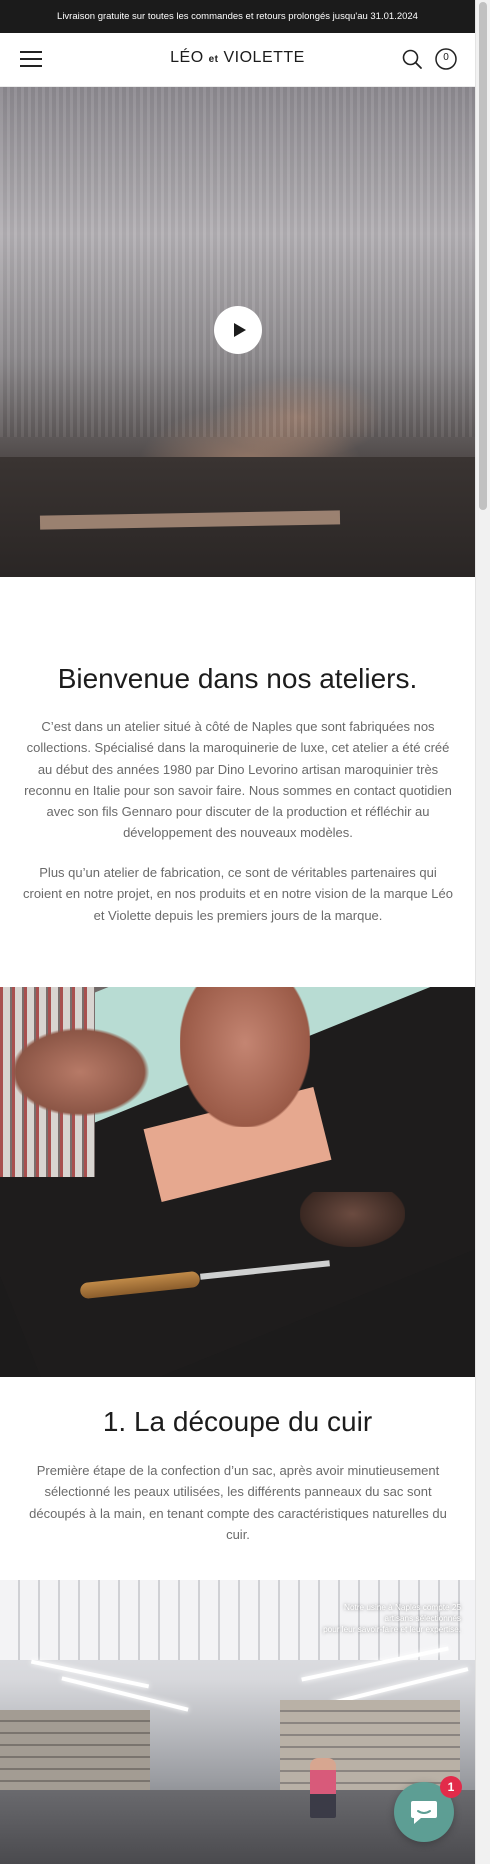 The height and width of the screenshot is (1864, 490). I want to click on play-icon, so click(239, 330).